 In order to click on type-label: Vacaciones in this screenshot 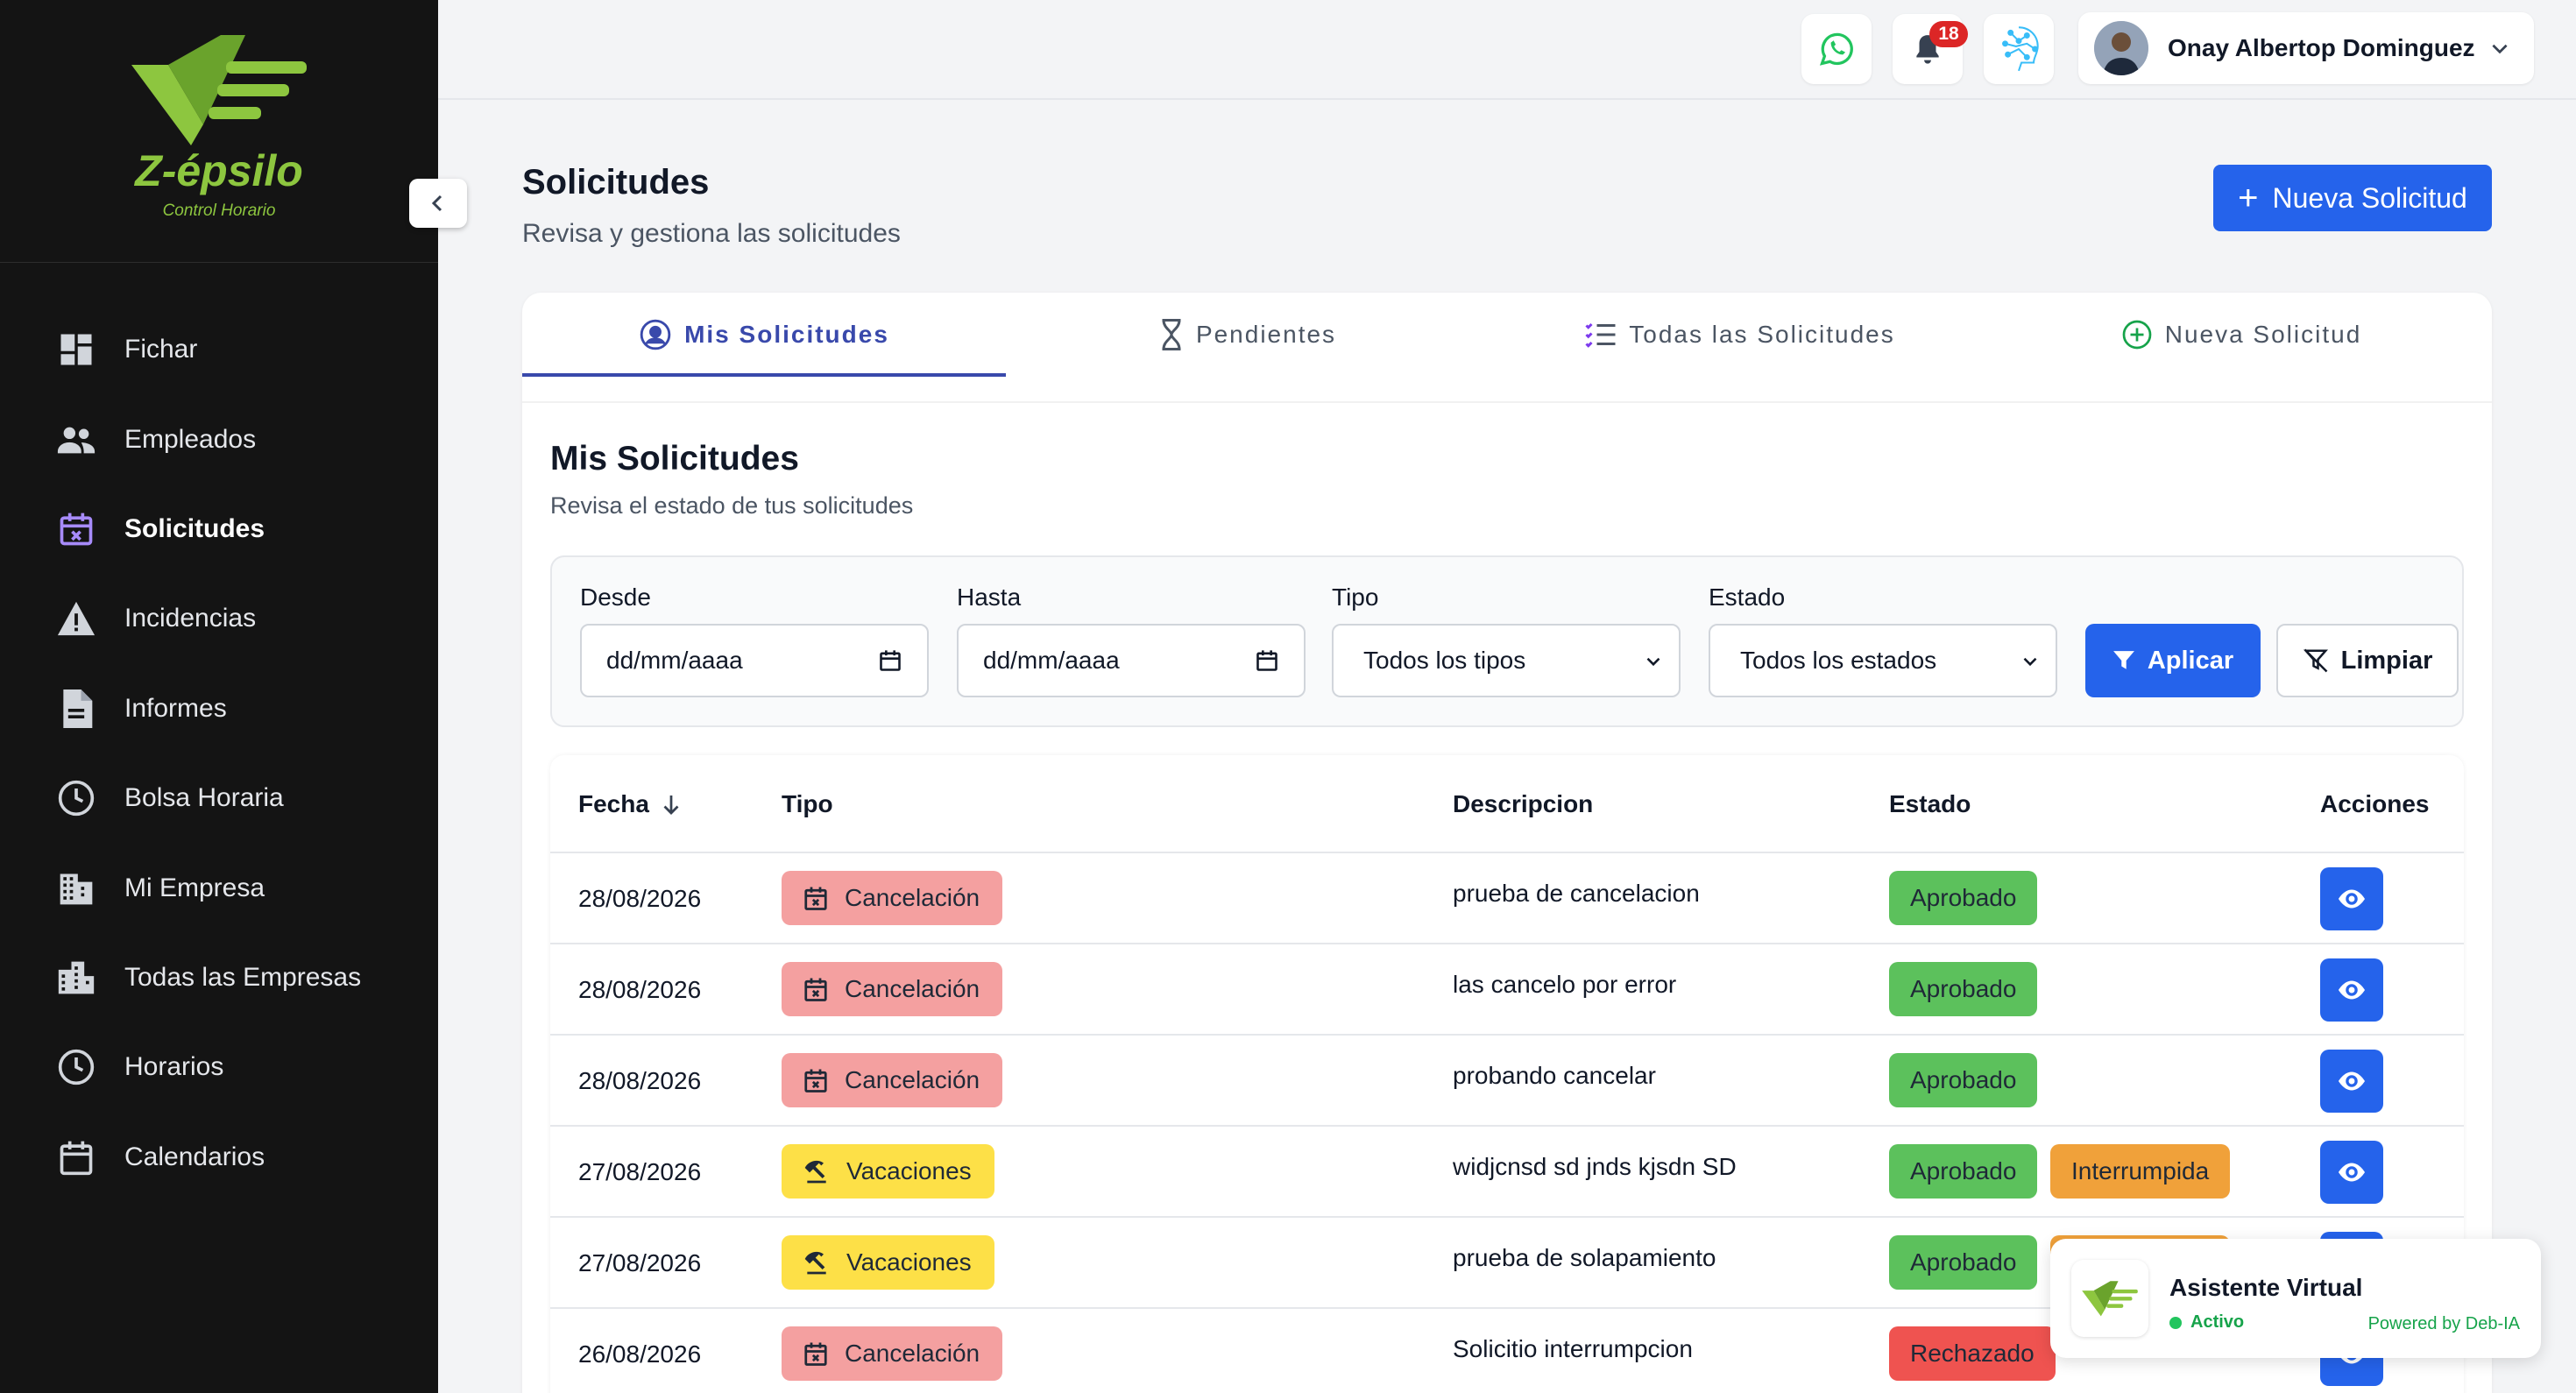, I will do `click(909, 1171)`.